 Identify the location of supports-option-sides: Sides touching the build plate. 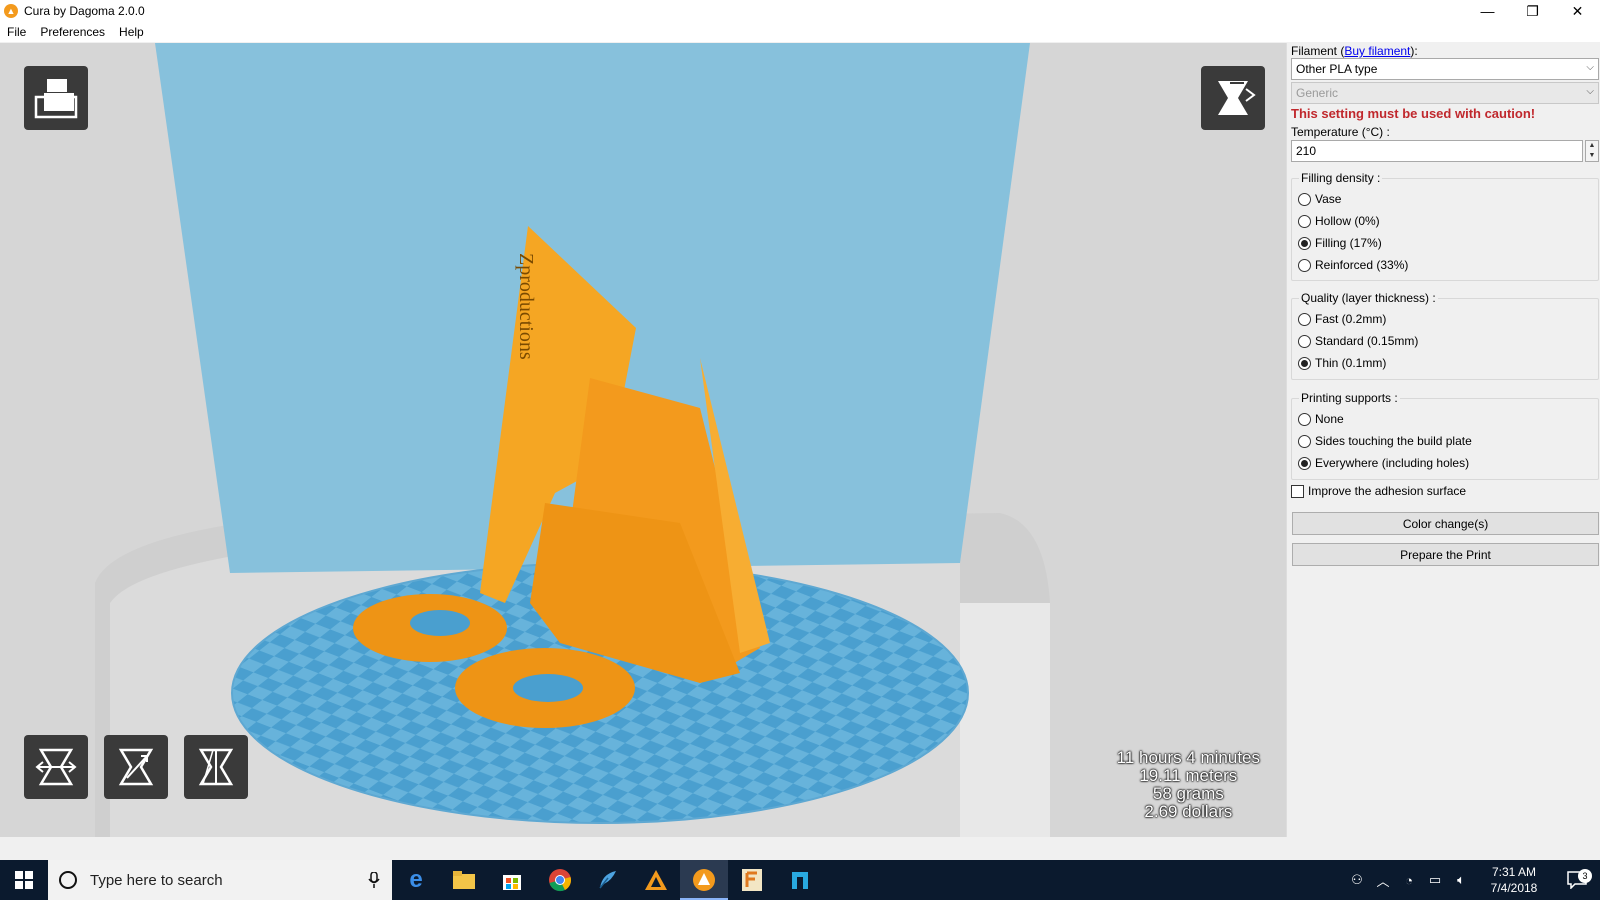
(1385, 441).